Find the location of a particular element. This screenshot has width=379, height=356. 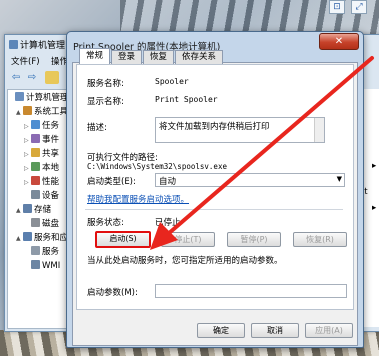

service-status-value: 已停止 is located at coordinates (168, 223).